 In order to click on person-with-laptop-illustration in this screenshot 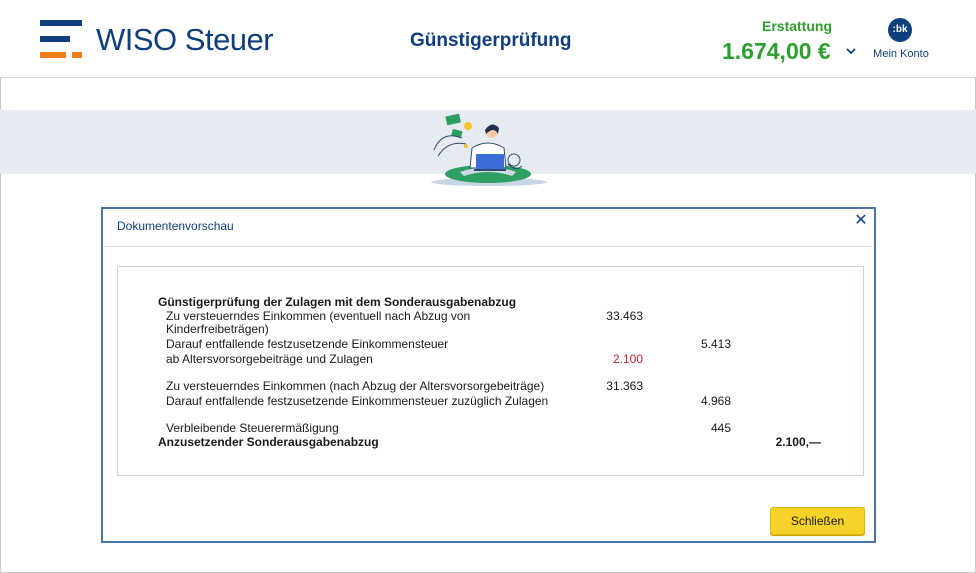, I will do `click(489, 149)`.